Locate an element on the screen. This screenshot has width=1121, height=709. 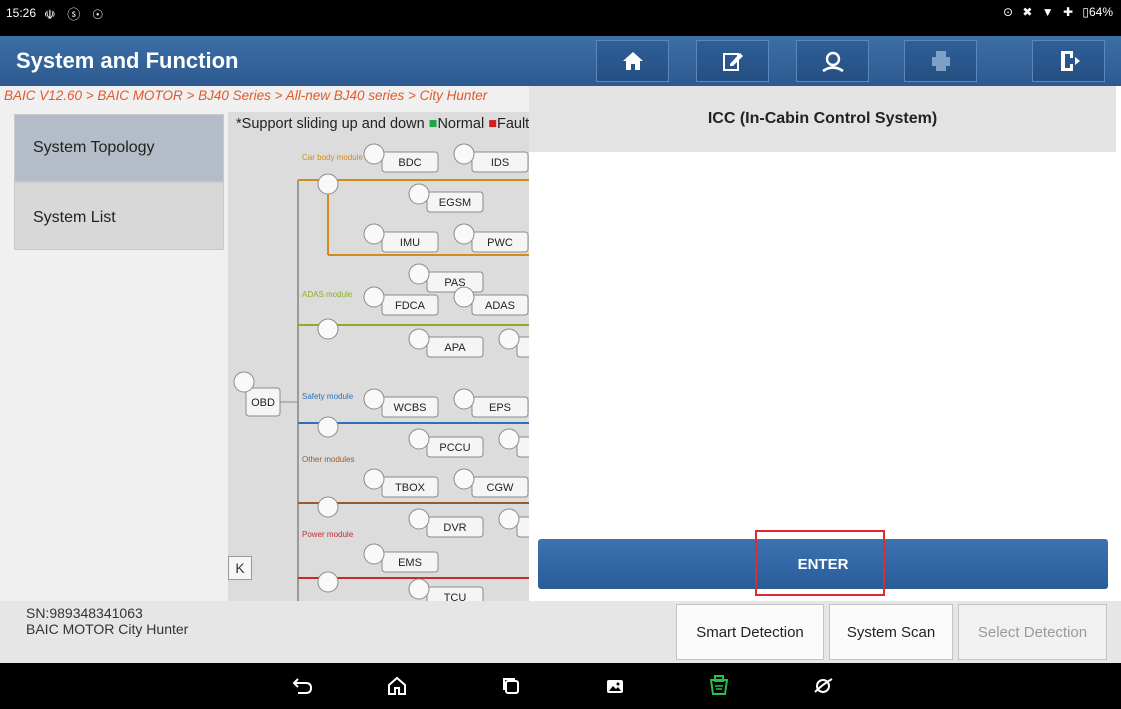
module-label: BDC is located at coordinates (409, 163).